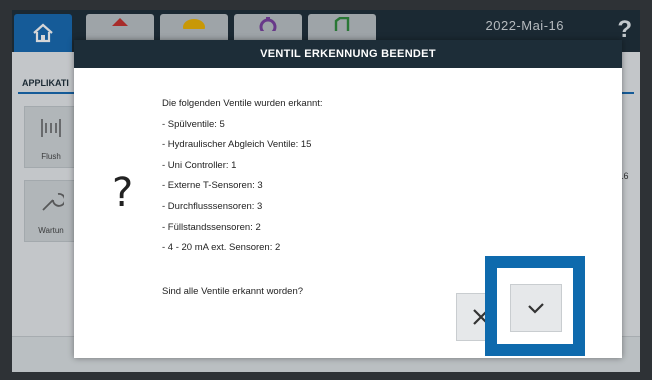  What do you see at coordinates (212, 186) in the screenshot?
I see `message-item: - Externe T-Sensoren: 3` at bounding box center [212, 186].